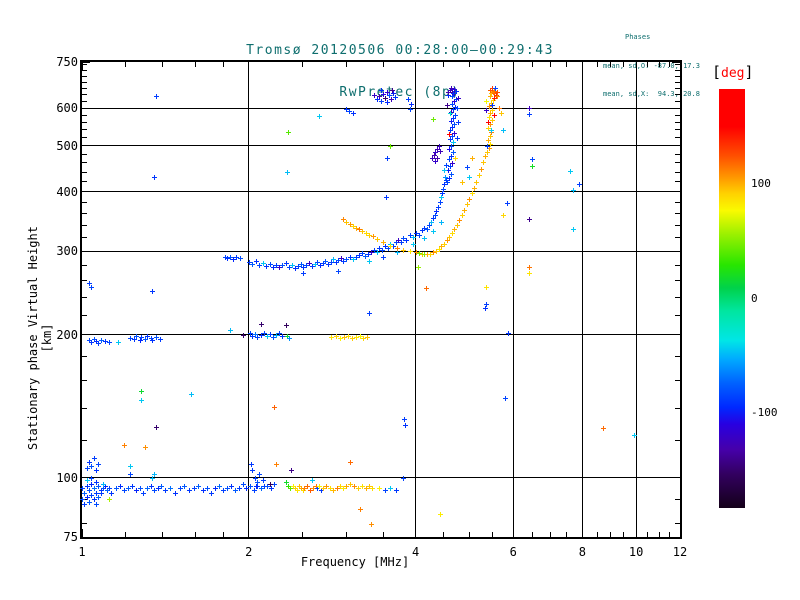 The height and width of the screenshot is (600, 800). Describe the element at coordinates (513, 299) in the screenshot. I see `gridline-vertical` at that location.